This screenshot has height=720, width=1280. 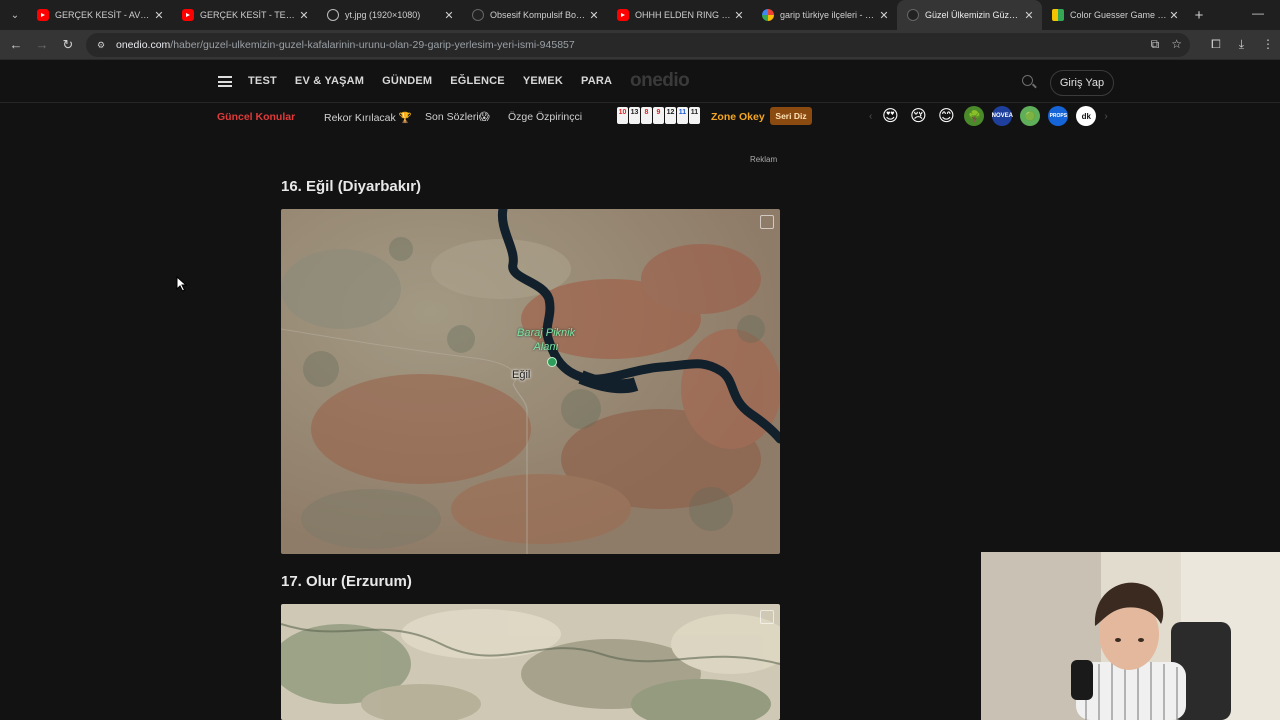 I want to click on current-topics-label: Güncel Konular, so click(x=256, y=117).